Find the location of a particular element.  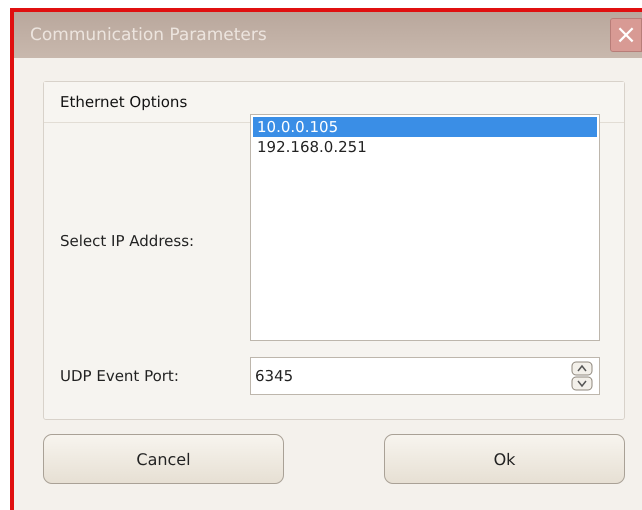

dialog-button: Ok is located at coordinates (504, 459).